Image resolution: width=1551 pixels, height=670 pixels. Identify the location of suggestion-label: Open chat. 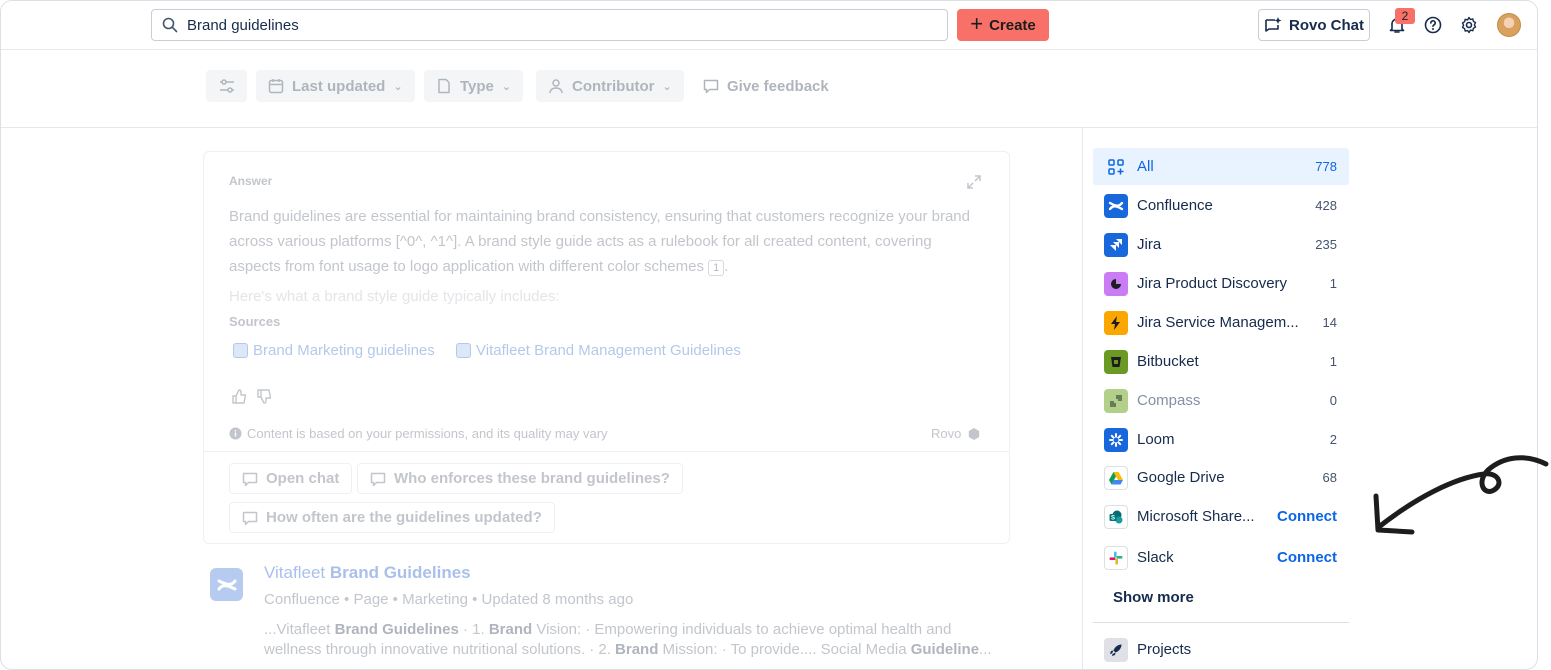
(303, 478).